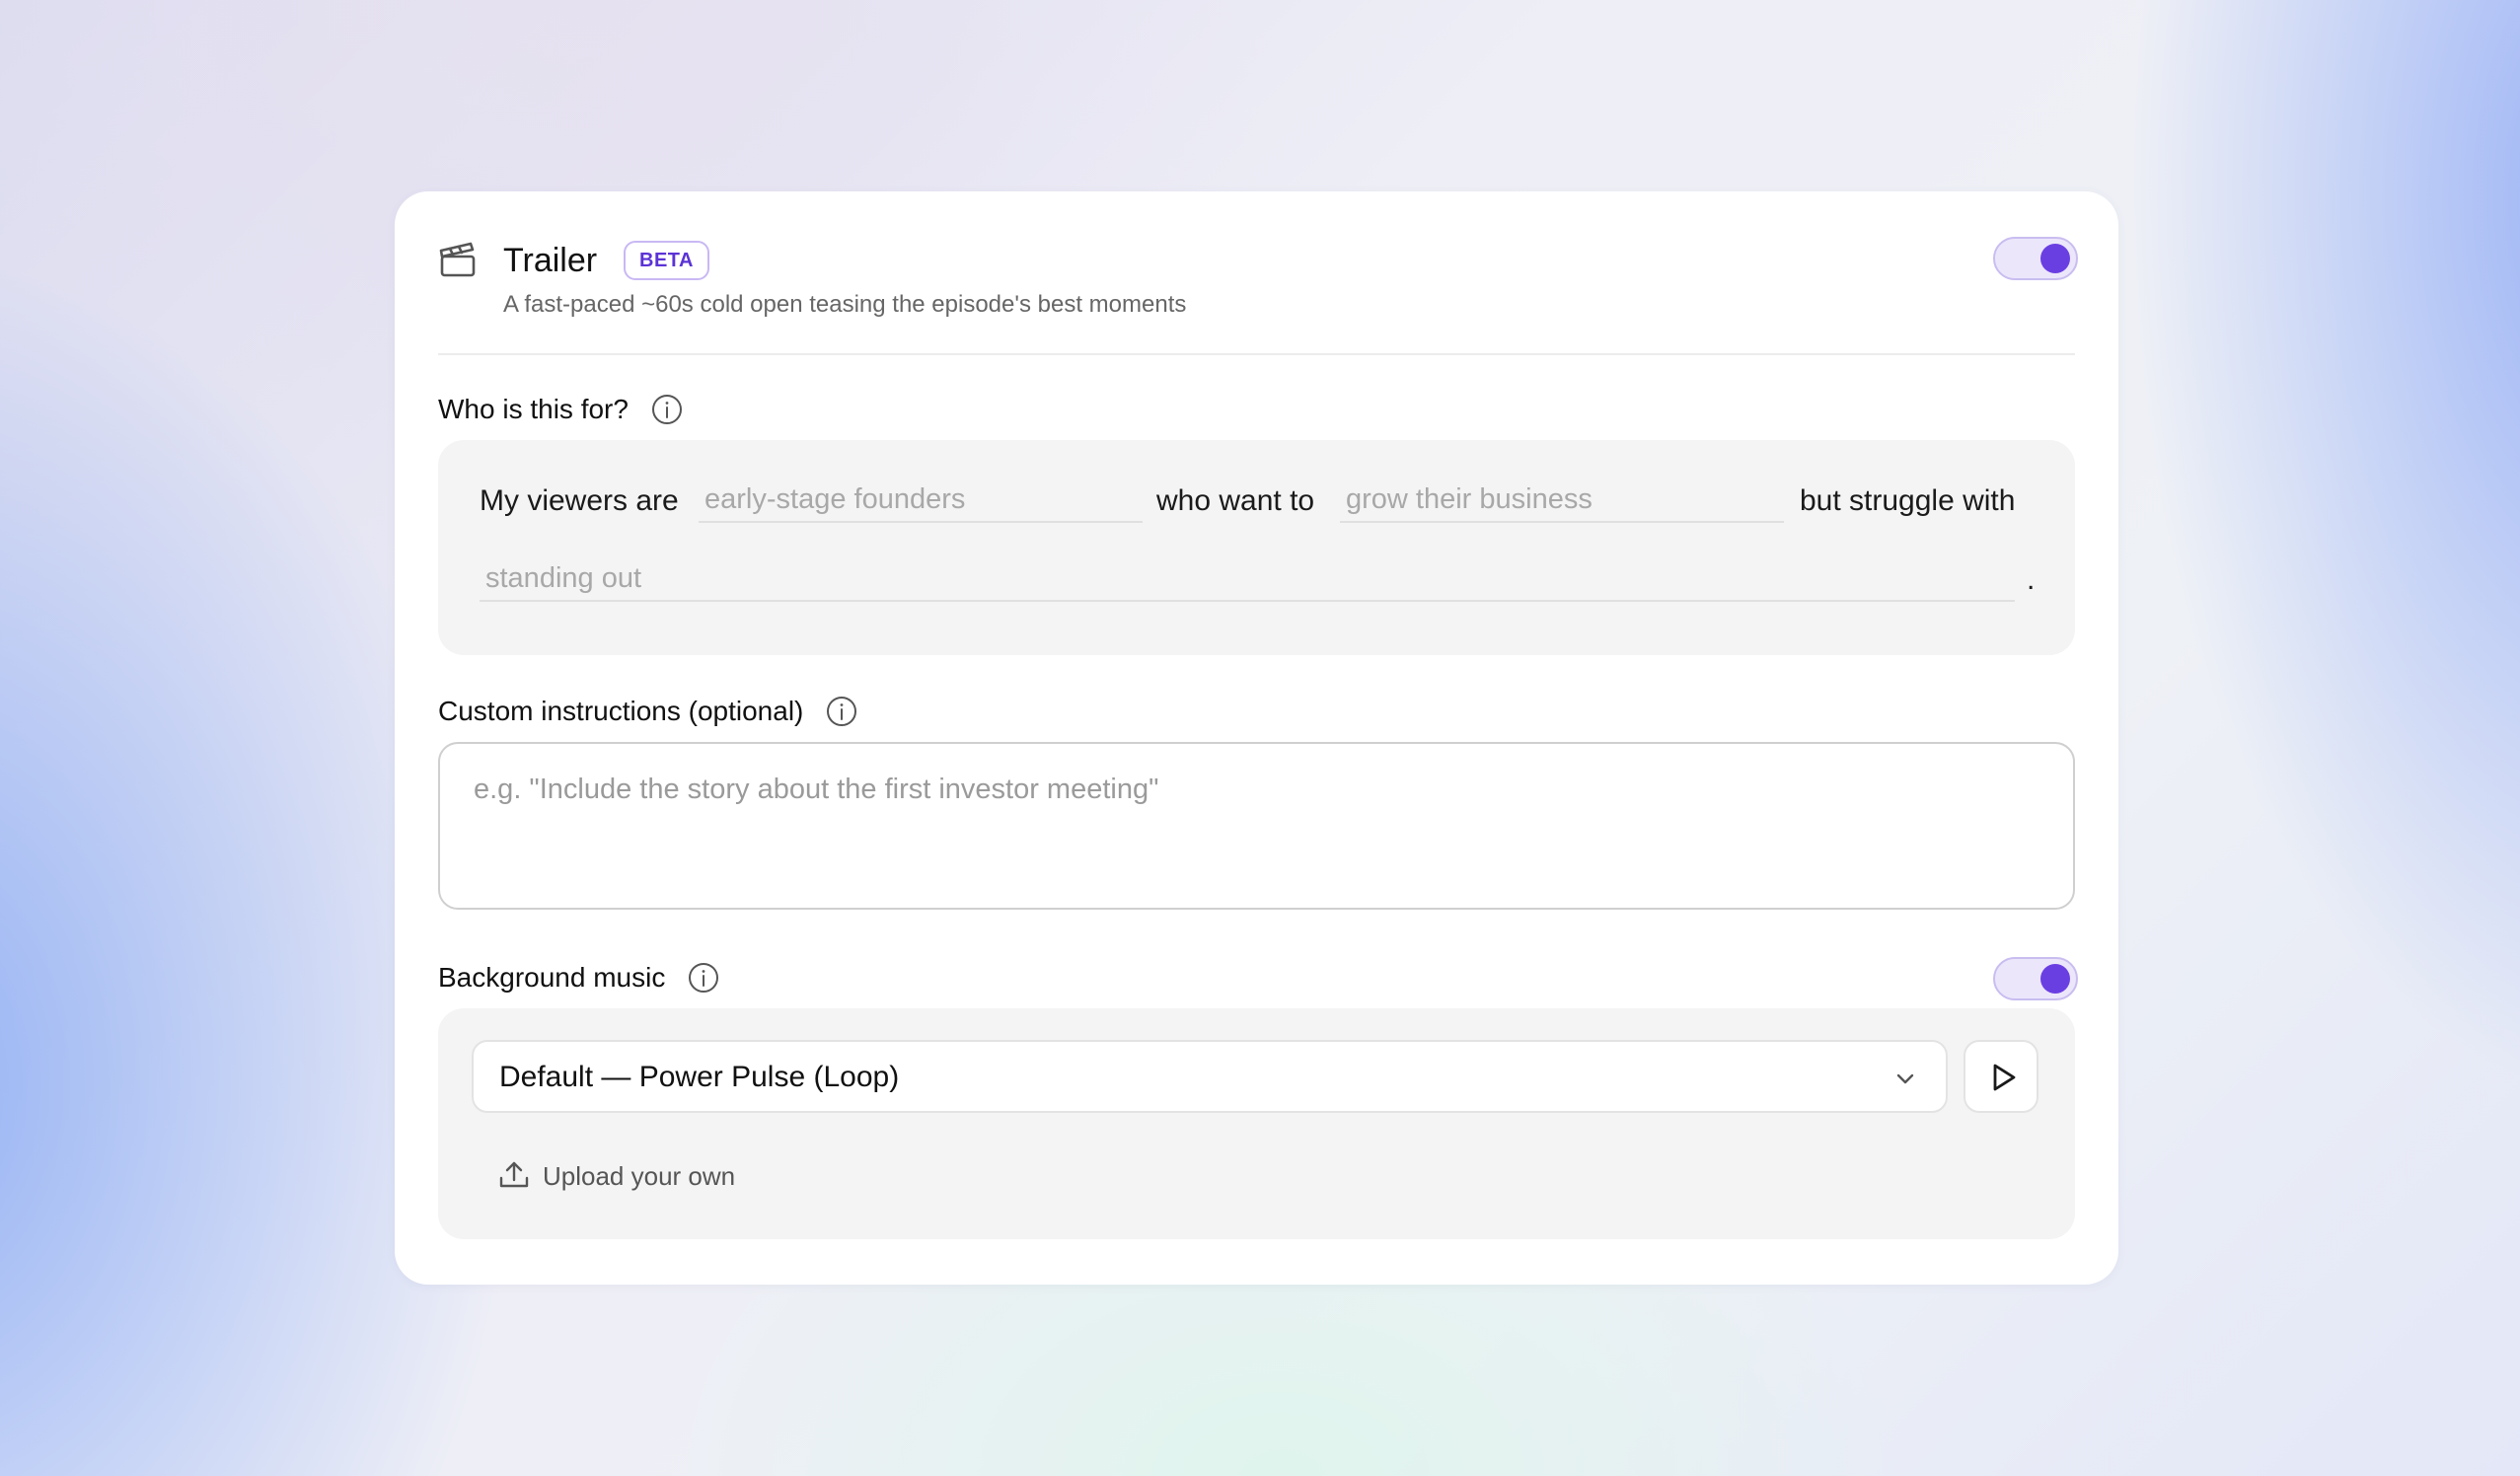 Image resolution: width=2520 pixels, height=1476 pixels. What do you see at coordinates (2035, 258) in the screenshot?
I see `trailer-toggle` at bounding box center [2035, 258].